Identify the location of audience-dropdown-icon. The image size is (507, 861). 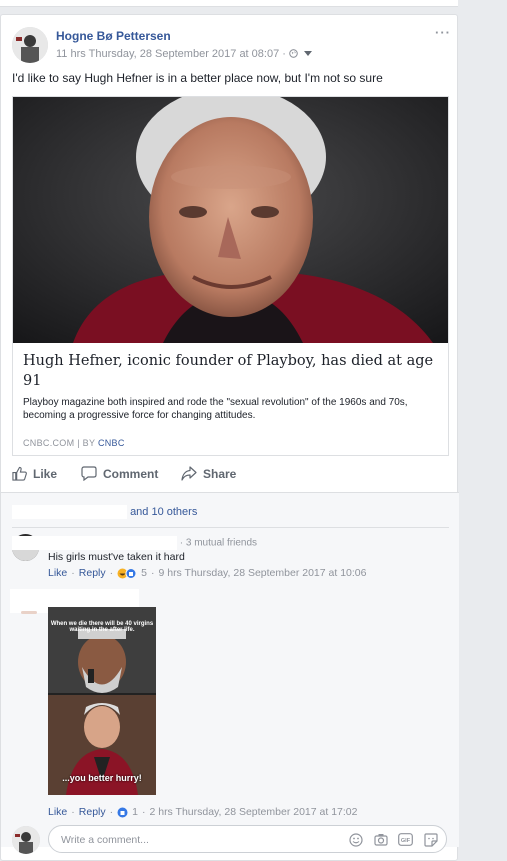
(308, 54).